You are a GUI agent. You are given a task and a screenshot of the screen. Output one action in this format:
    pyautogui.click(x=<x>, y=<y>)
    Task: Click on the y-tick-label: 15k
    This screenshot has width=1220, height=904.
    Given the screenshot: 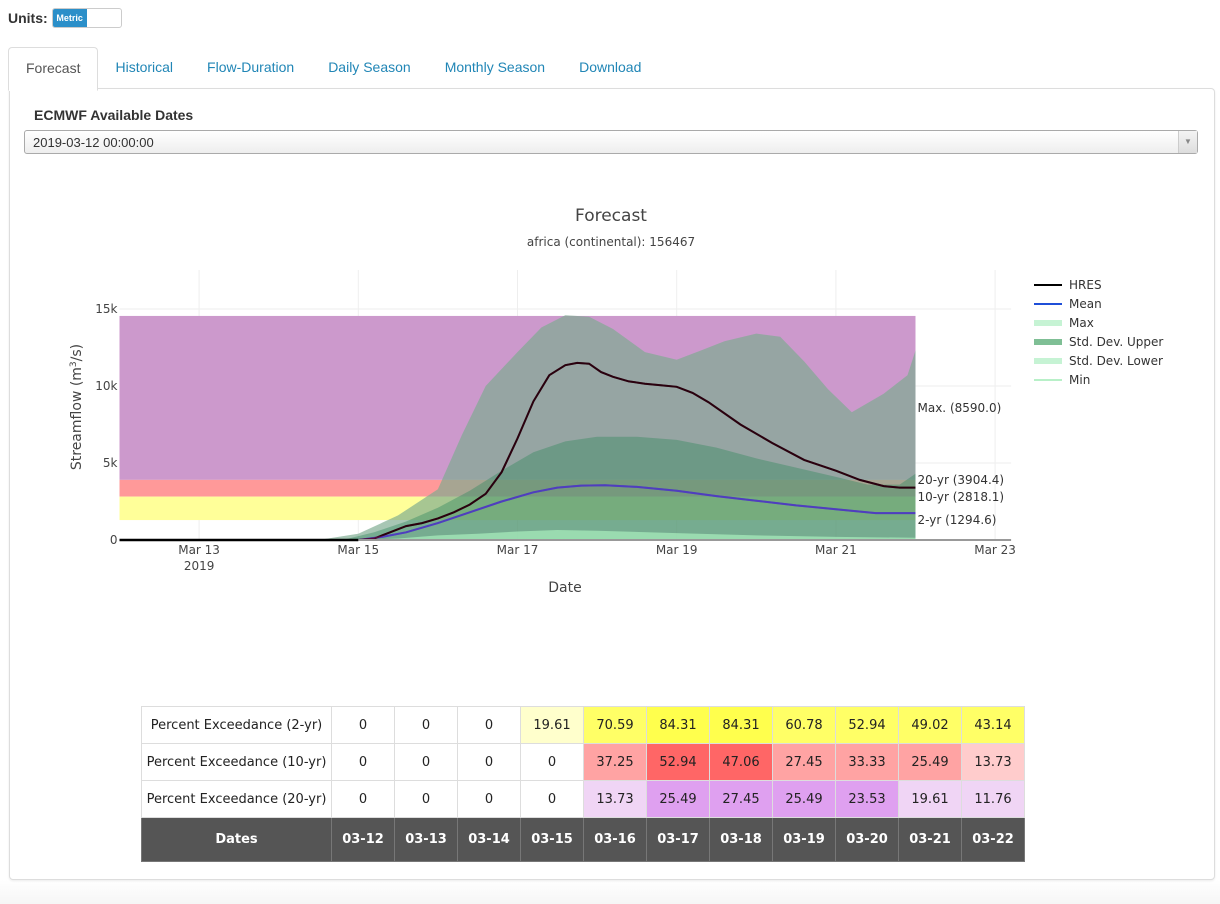 What is the action you would take?
    pyautogui.click(x=106, y=309)
    